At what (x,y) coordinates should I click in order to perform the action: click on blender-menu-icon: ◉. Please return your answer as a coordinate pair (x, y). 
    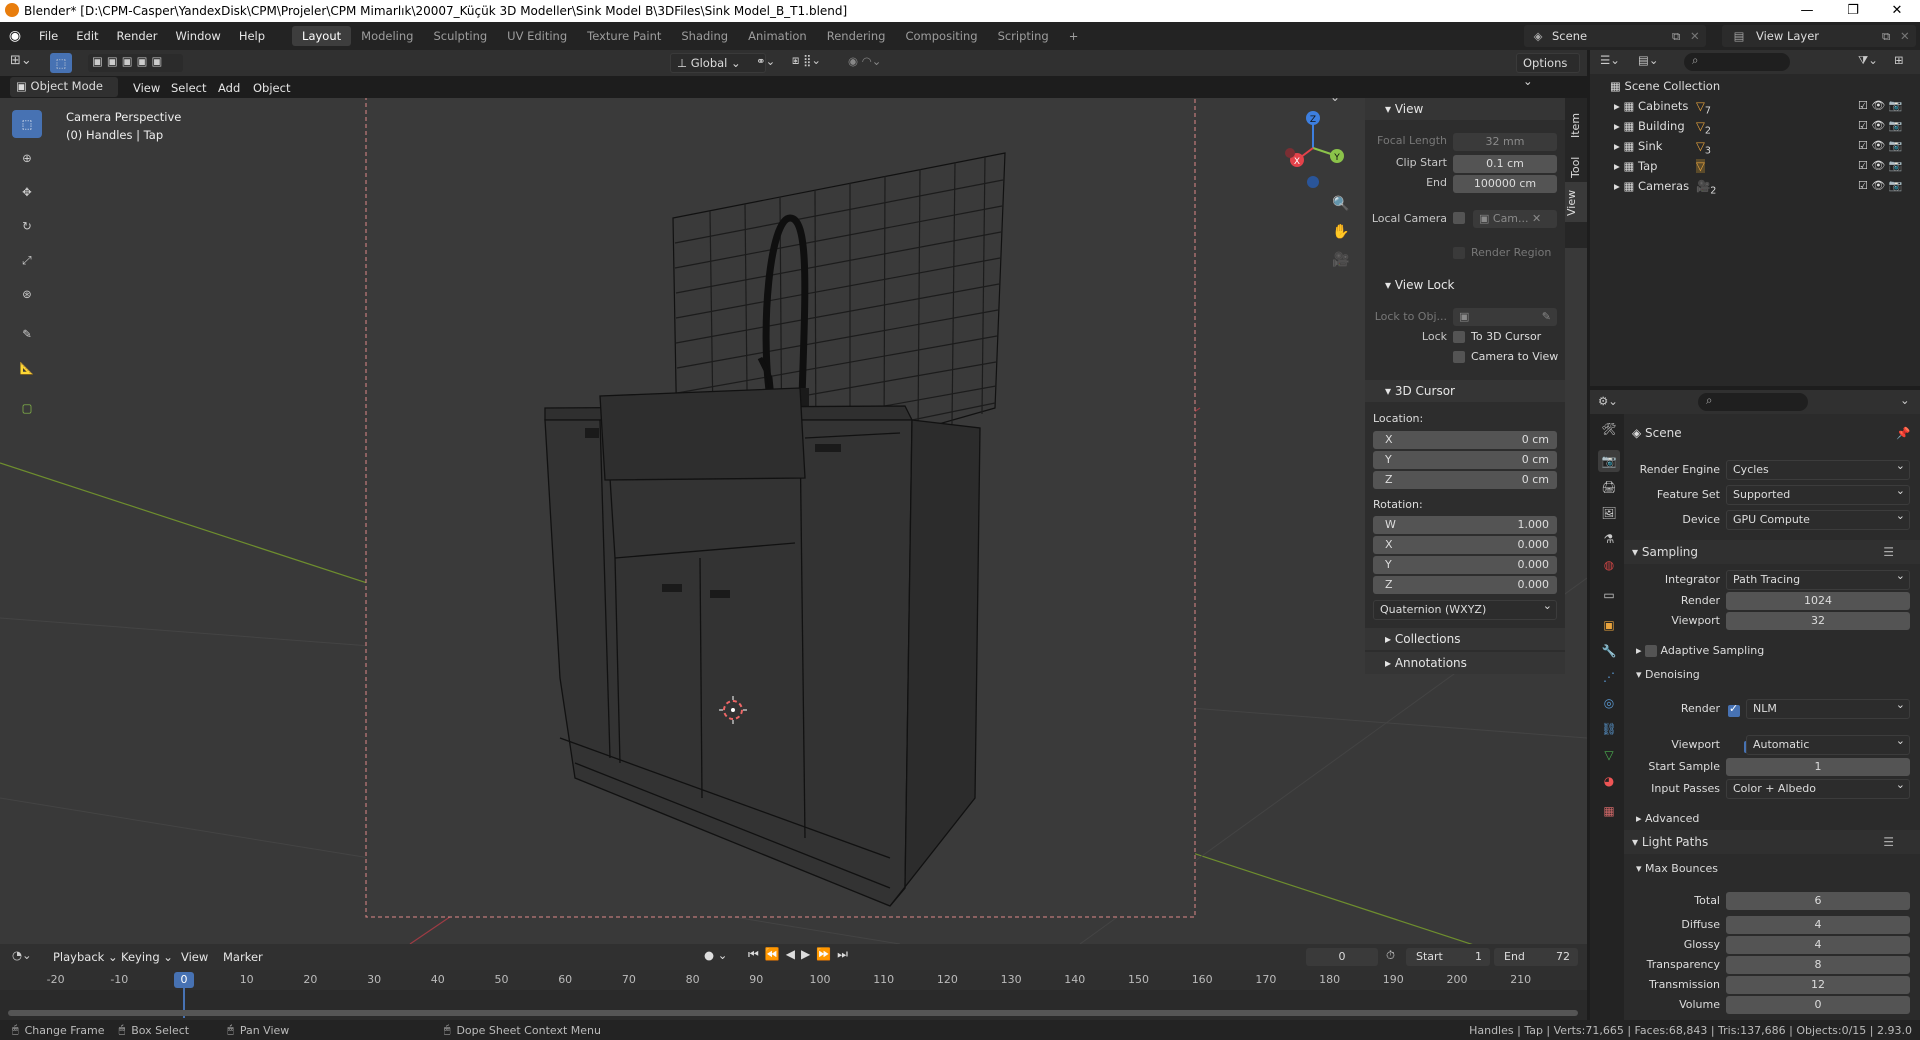
    Looking at the image, I should click on (15, 36).